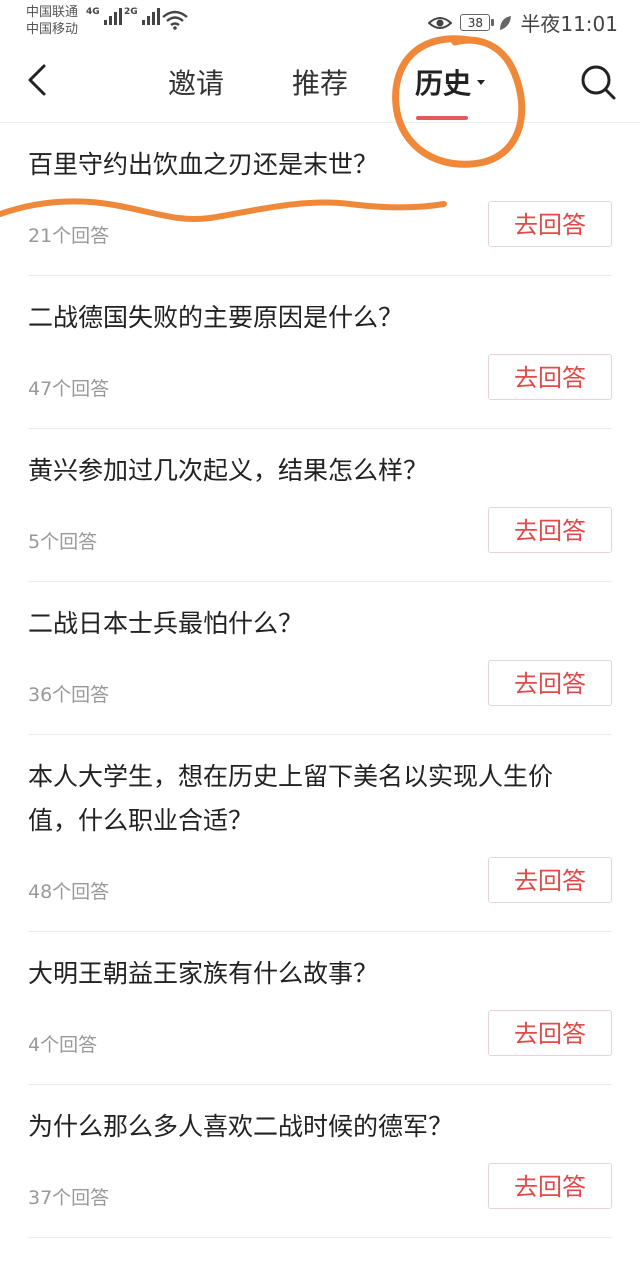  I want to click on active-tab-indicator, so click(442, 118).